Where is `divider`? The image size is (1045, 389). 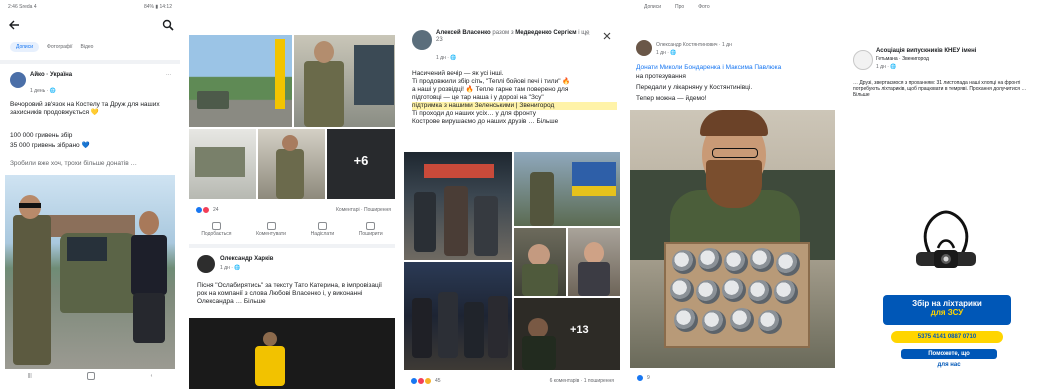 divider is located at coordinates (292, 246).